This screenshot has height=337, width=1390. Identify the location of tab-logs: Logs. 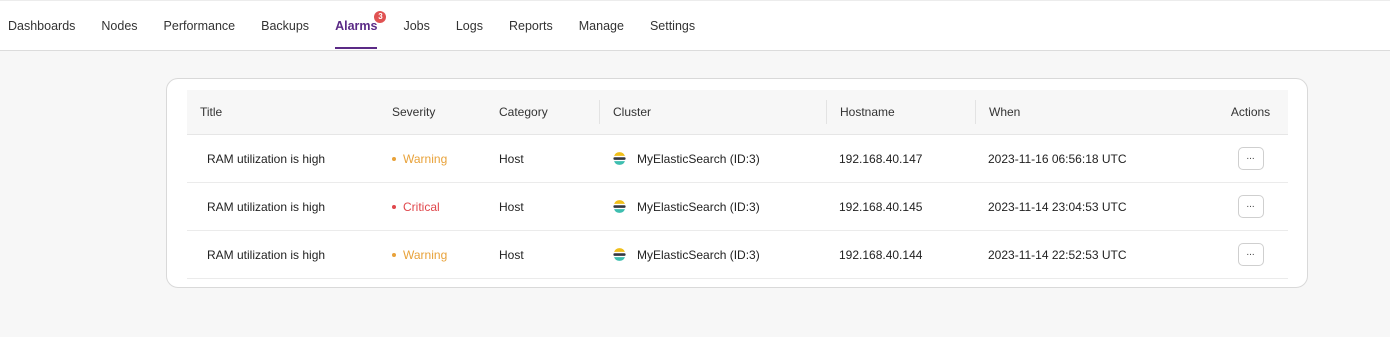
(469, 26).